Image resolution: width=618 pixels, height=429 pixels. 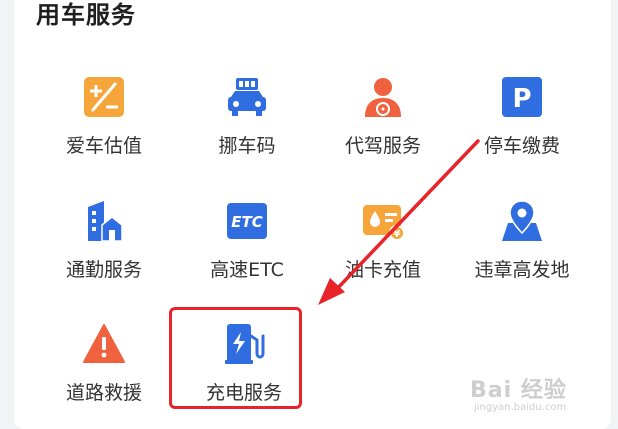 What do you see at coordinates (399, 222) in the screenshot?
I see `annotation-arrow` at bounding box center [399, 222].